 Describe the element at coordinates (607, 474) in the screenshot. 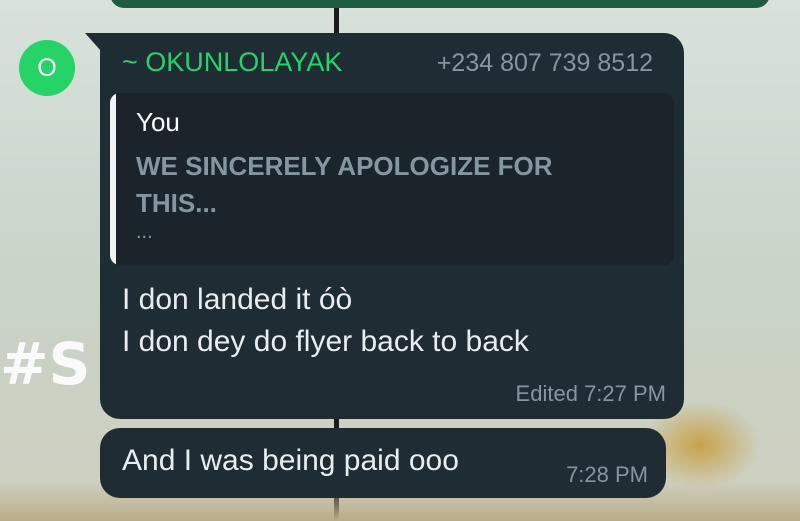

I see `message-time: 7:28 PM` at that location.